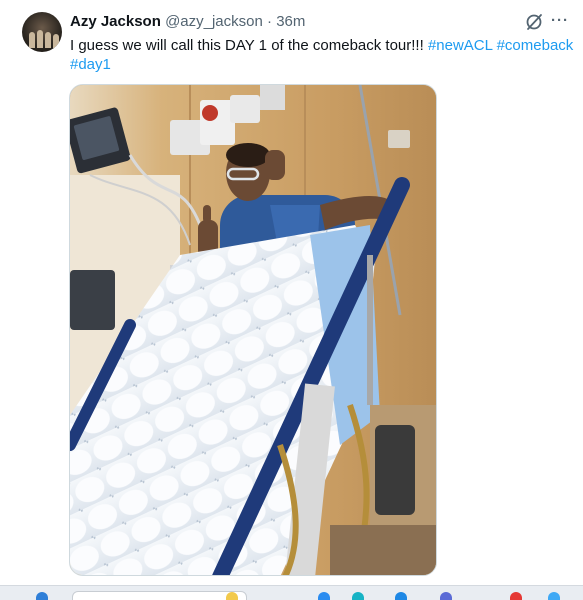 The width and height of the screenshot is (583, 600). I want to click on avatar, so click(42, 32).